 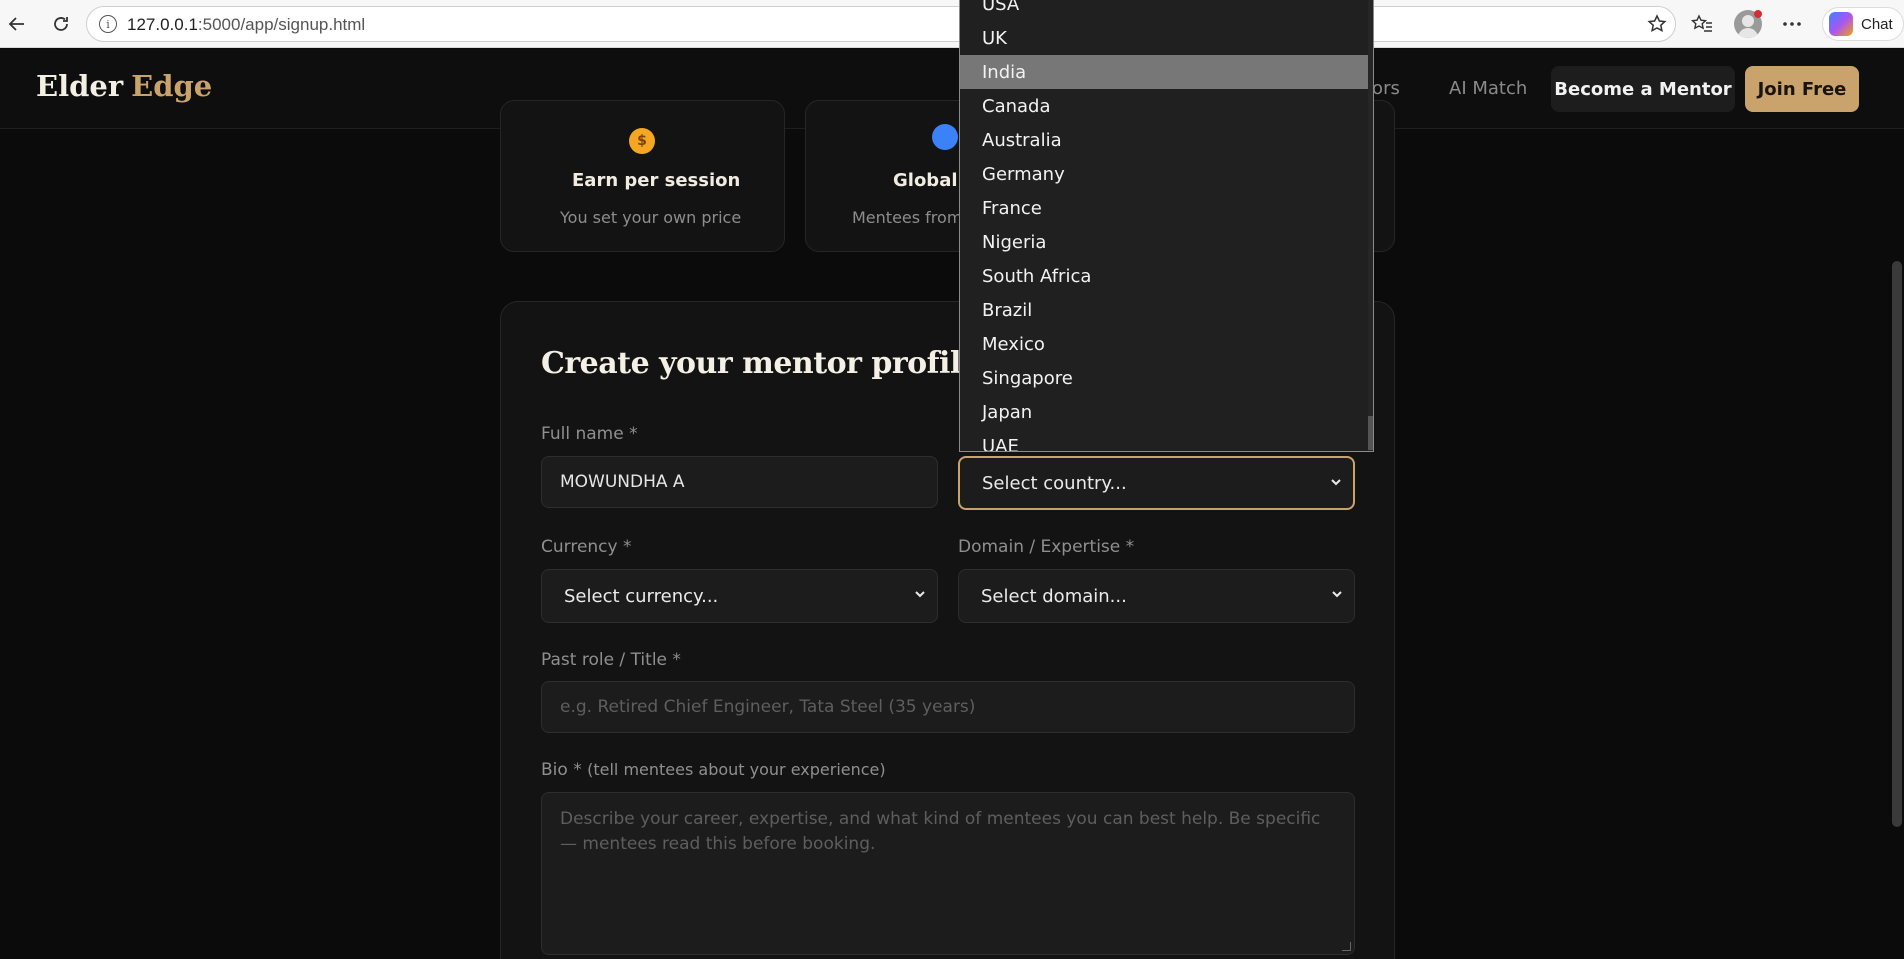 What do you see at coordinates (1164, 10) in the screenshot?
I see `country-option: USA` at bounding box center [1164, 10].